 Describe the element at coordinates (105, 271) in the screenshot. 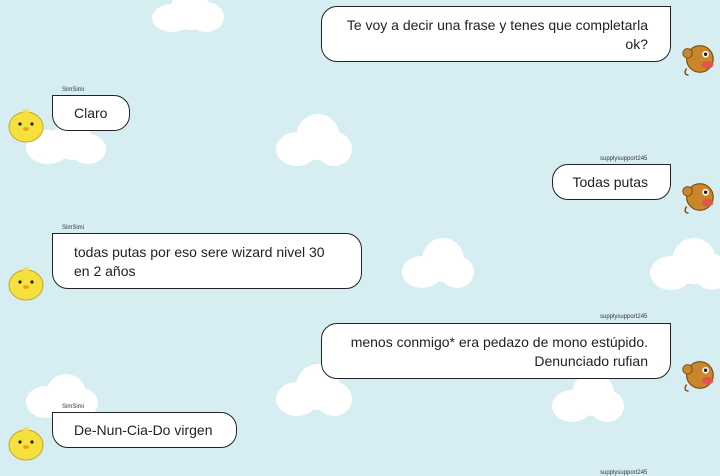

I see `message-text-line: en 2 años` at that location.